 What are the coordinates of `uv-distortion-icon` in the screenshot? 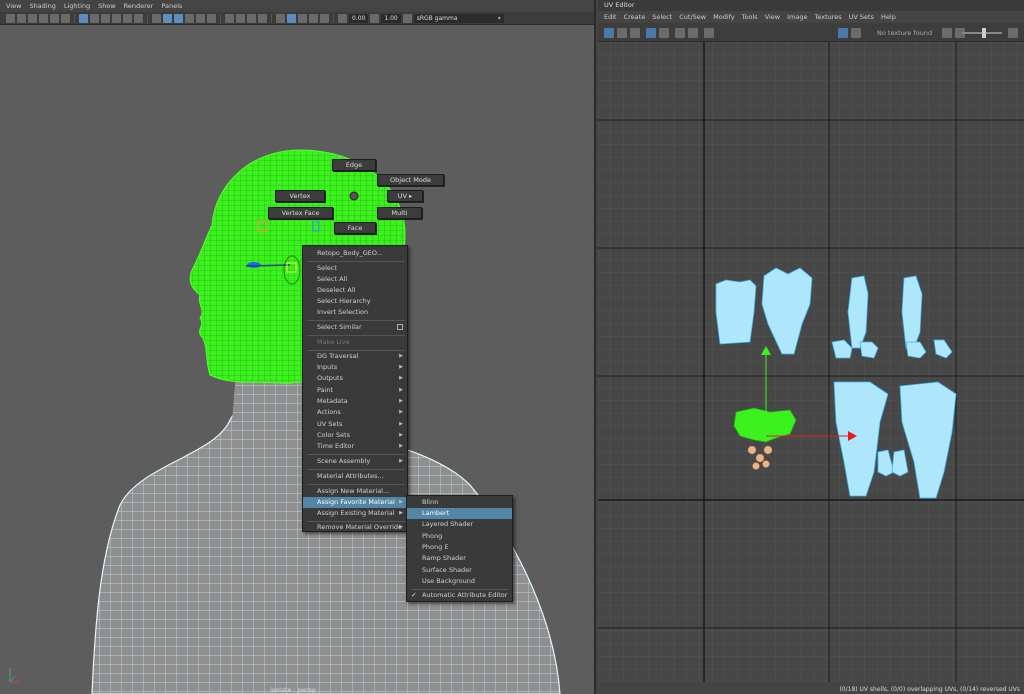 It's located at (635, 33).